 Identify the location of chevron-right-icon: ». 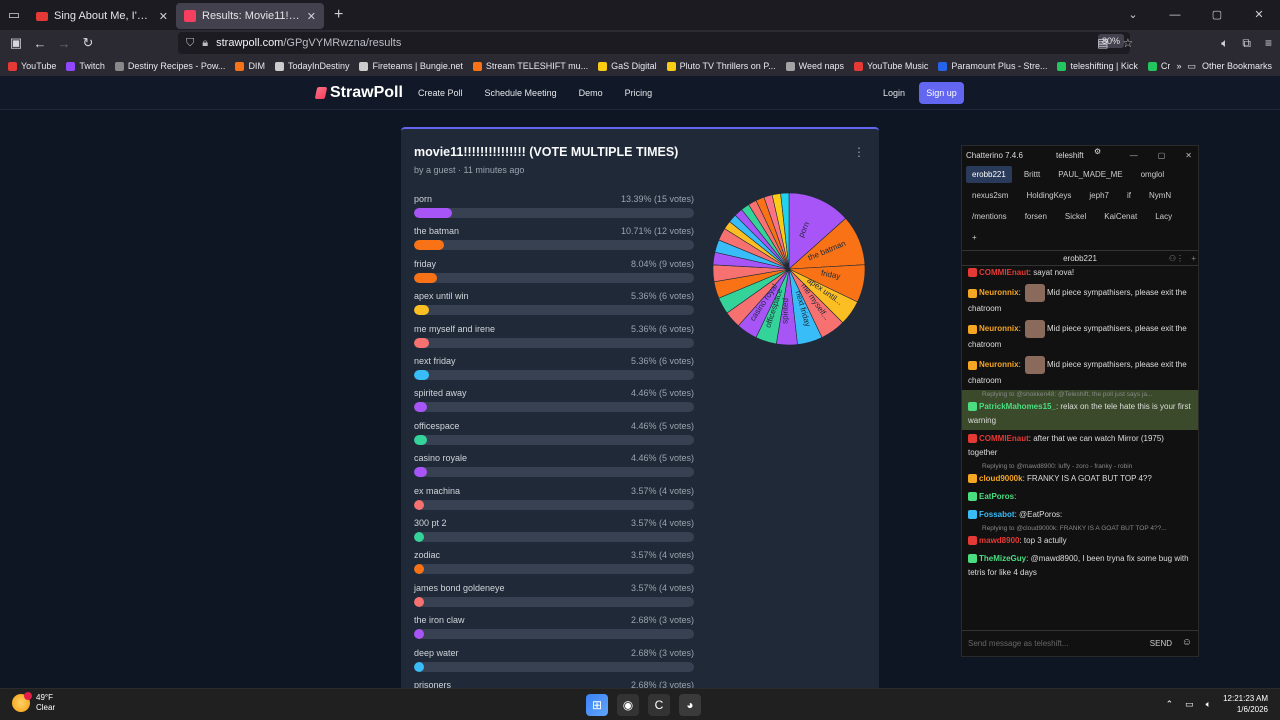
(1178, 66).